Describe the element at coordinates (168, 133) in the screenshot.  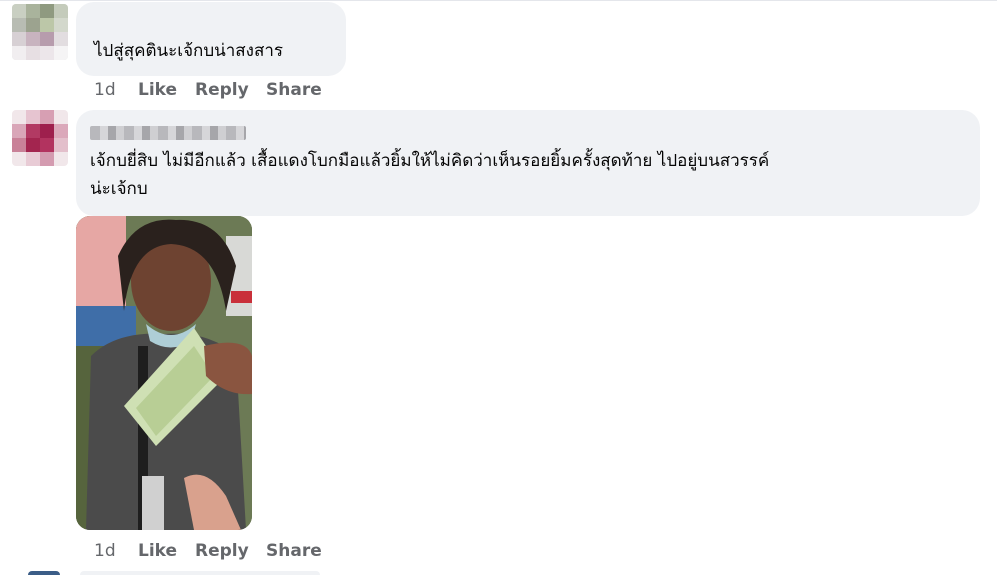
I see `commenter-name-redacted` at that location.